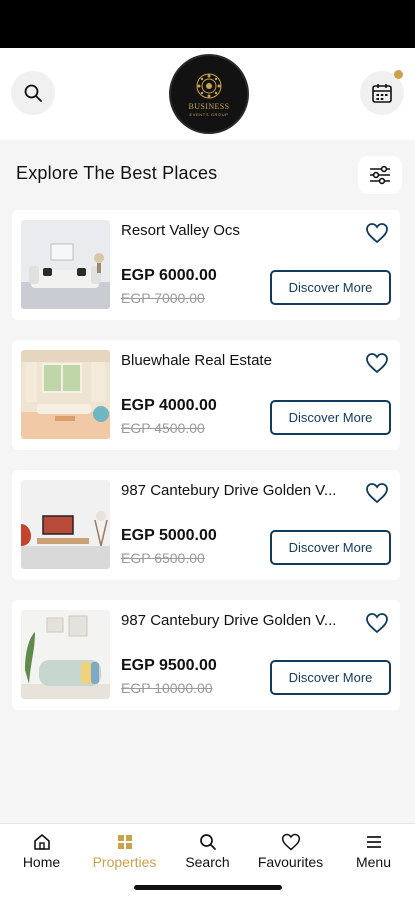 The width and height of the screenshot is (415, 900). Describe the element at coordinates (382, 93) in the screenshot. I see `calendar-icon` at that location.